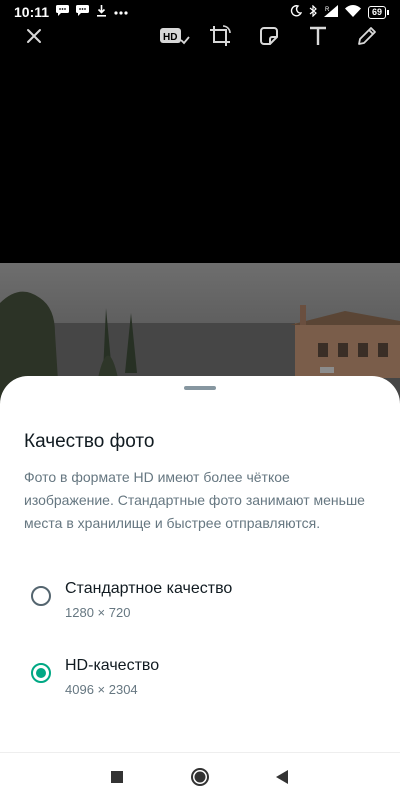  Describe the element at coordinates (32, 12) in the screenshot. I see `status-time: 10:11` at that location.